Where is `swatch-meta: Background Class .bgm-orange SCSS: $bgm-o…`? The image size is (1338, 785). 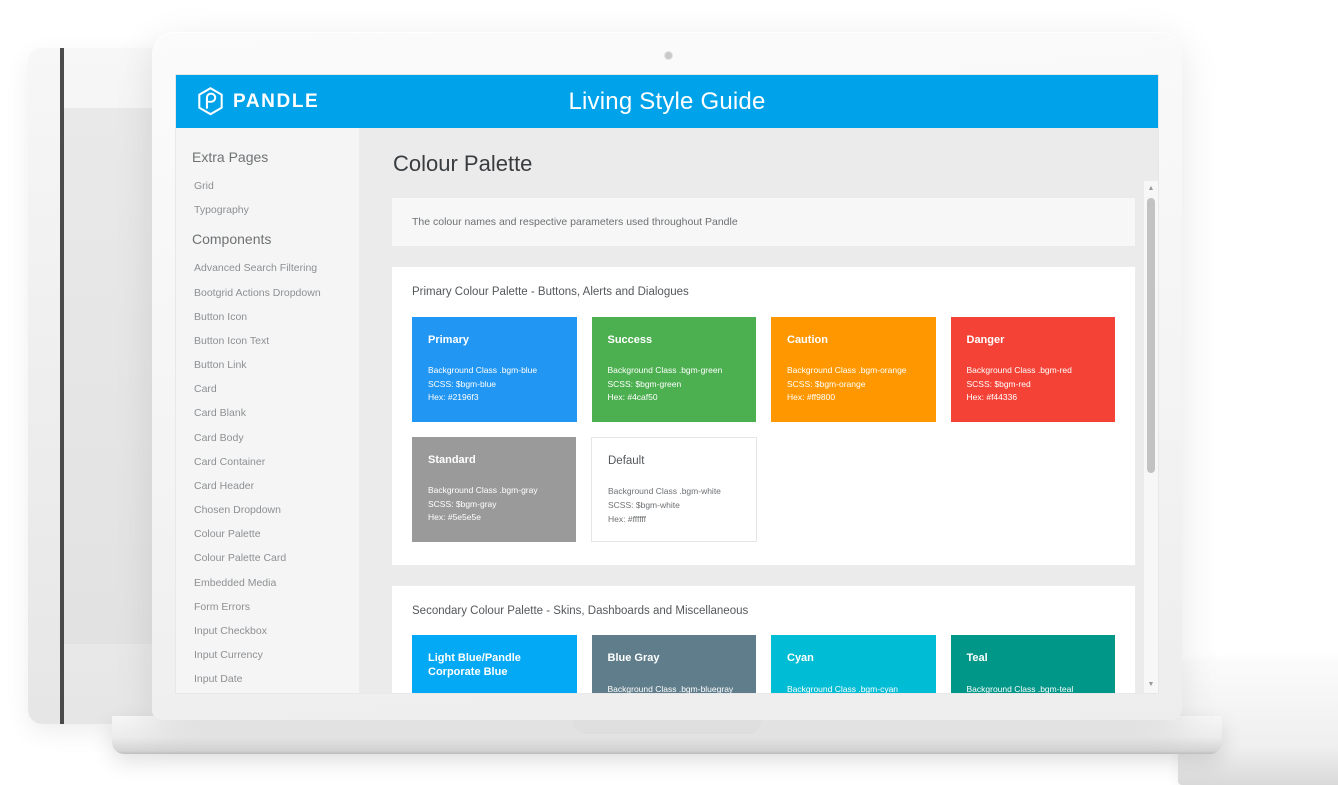 swatch-meta: Background Class .bgm-orange SCSS: $bgm-o… is located at coordinates (853, 384).